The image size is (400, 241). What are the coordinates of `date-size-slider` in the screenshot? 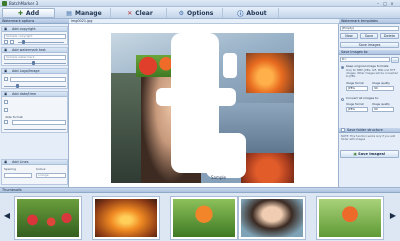 It's located at (35, 129).